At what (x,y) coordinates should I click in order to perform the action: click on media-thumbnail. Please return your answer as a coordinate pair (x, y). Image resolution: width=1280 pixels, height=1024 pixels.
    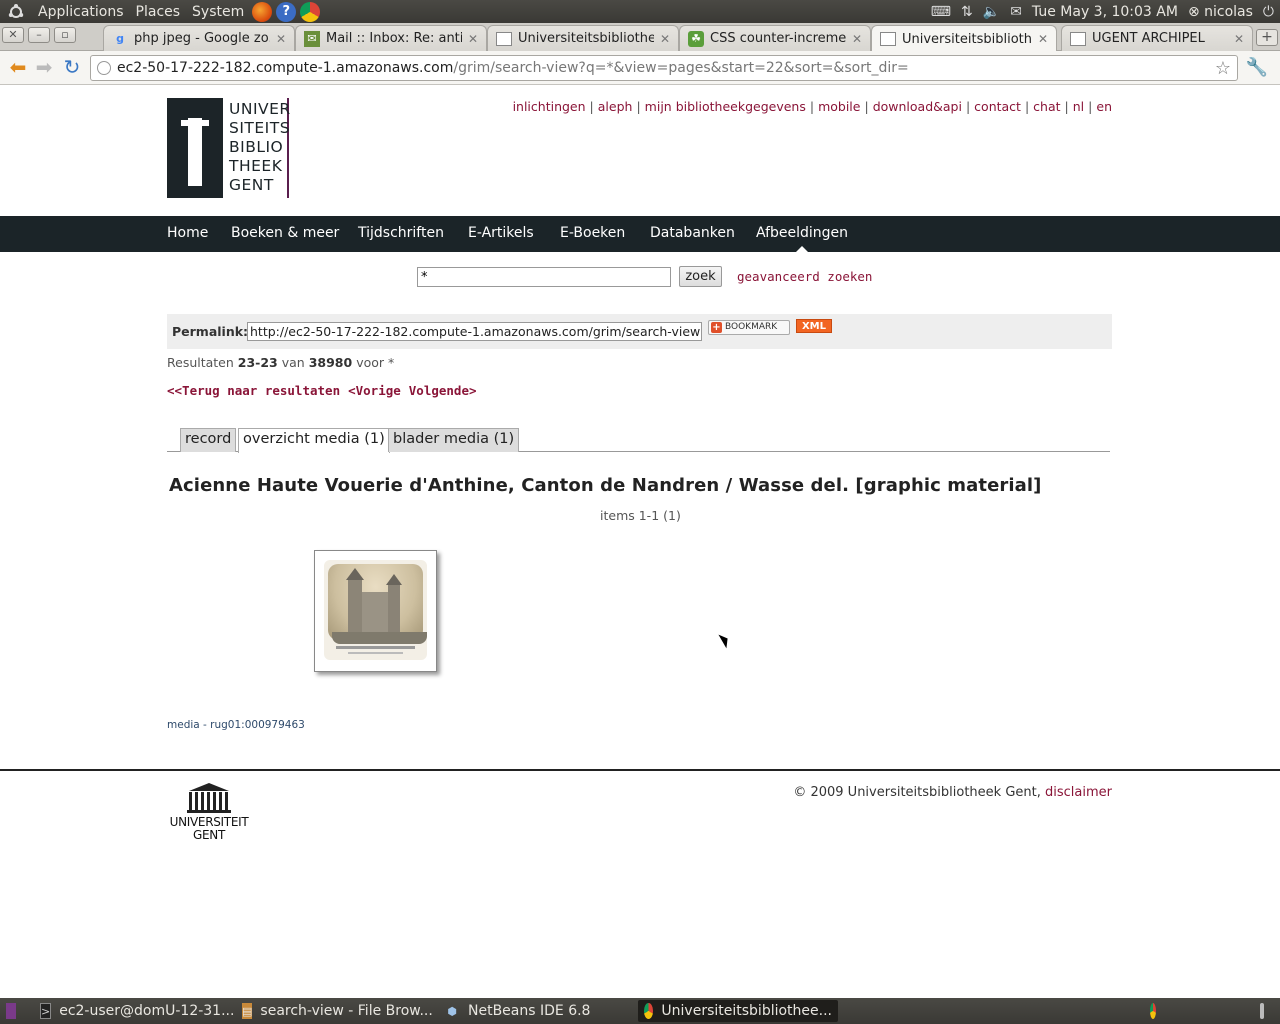
    Looking at the image, I should click on (375, 611).